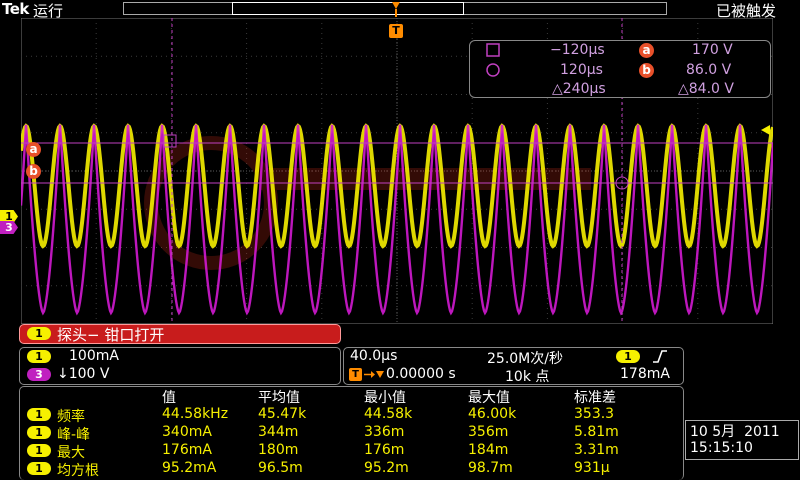  What do you see at coordinates (645, 374) in the screenshot?
I see `trigger-level: 178mA` at bounding box center [645, 374].